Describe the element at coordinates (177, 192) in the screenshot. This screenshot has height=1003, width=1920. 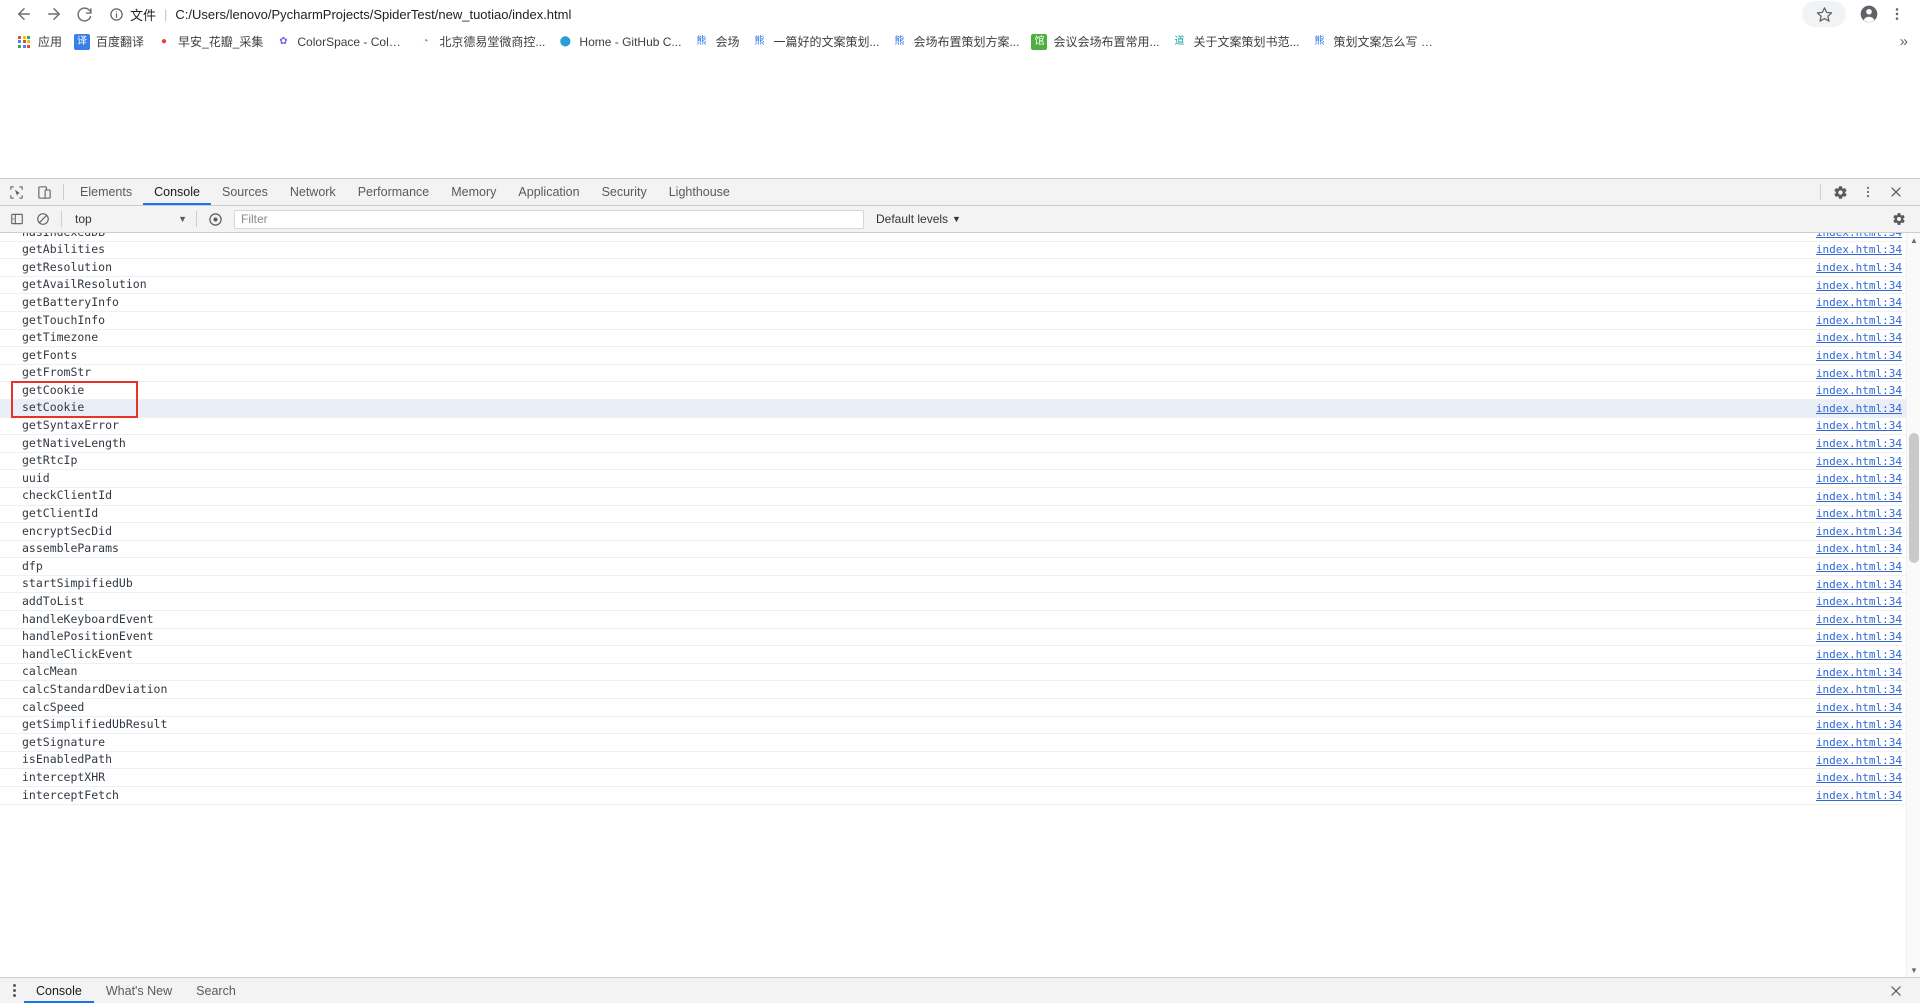
I see `tab-console: Console` at that location.